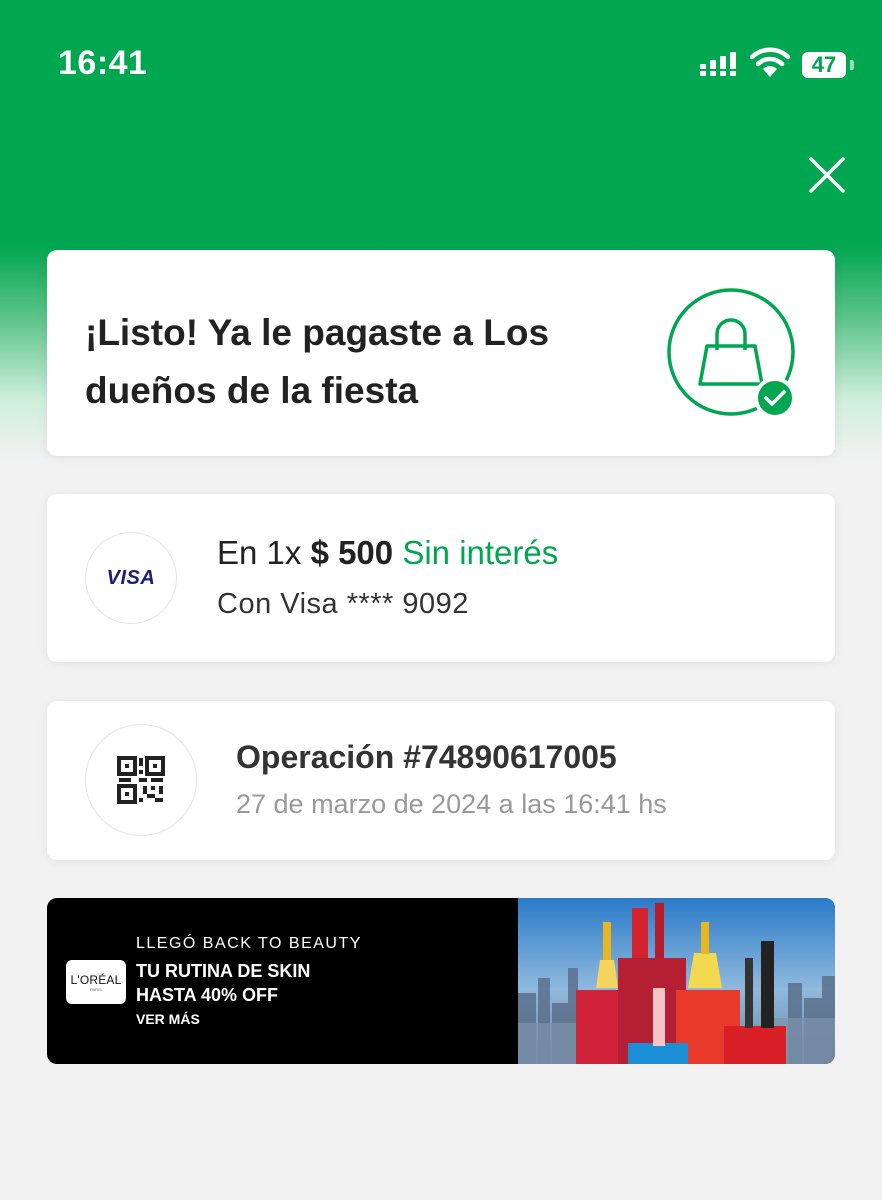 This screenshot has width=882, height=1200. I want to click on loreal-sub-text: PARIS, so click(96, 989).